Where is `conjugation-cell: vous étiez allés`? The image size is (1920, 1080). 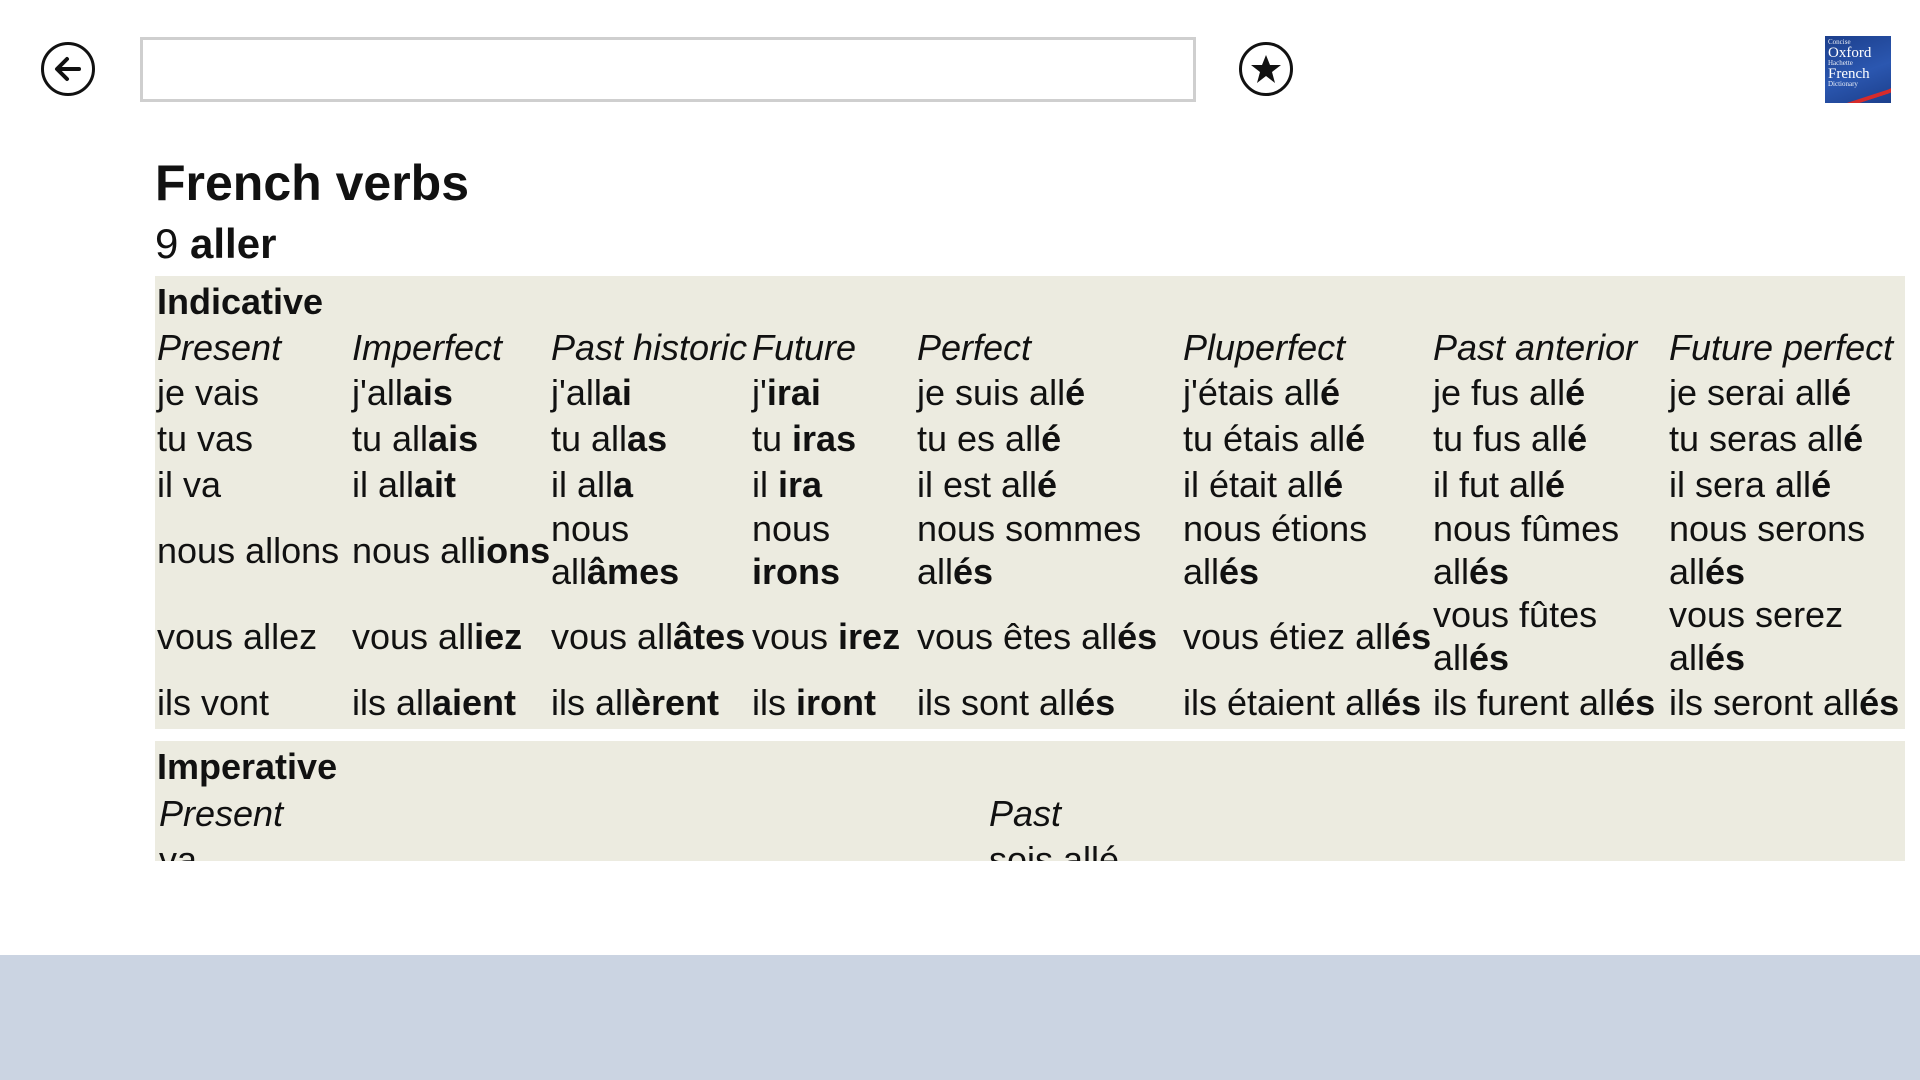 conjugation-cell: vous étiez allés is located at coordinates (1308, 636).